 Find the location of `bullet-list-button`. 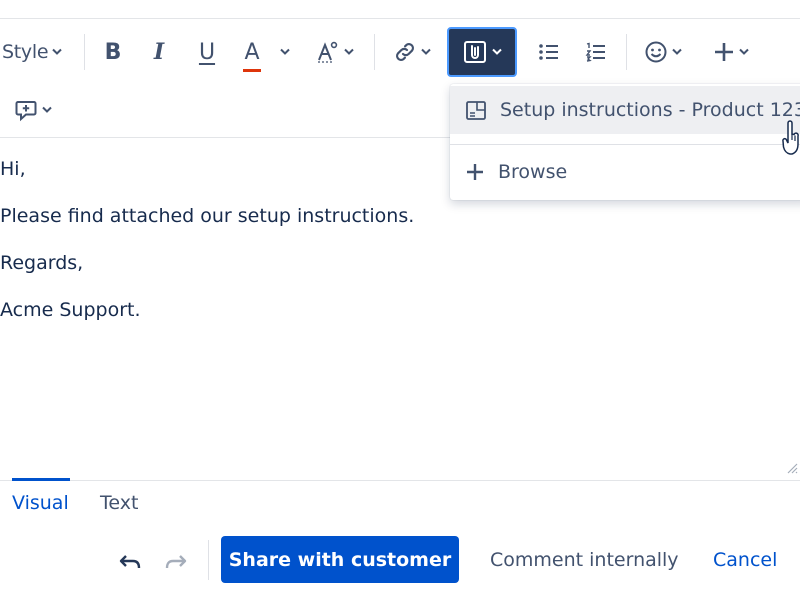

bullet-list-button is located at coordinates (549, 52).